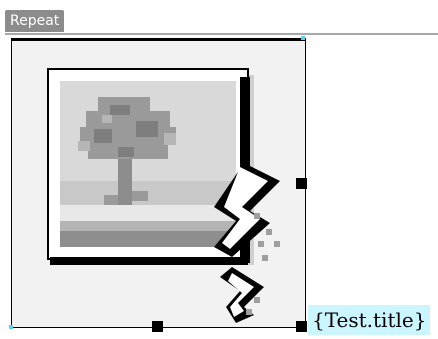 This screenshot has height=339, width=438. Describe the element at coordinates (303, 38) in the screenshot. I see `selection-corner-top-right` at that location.